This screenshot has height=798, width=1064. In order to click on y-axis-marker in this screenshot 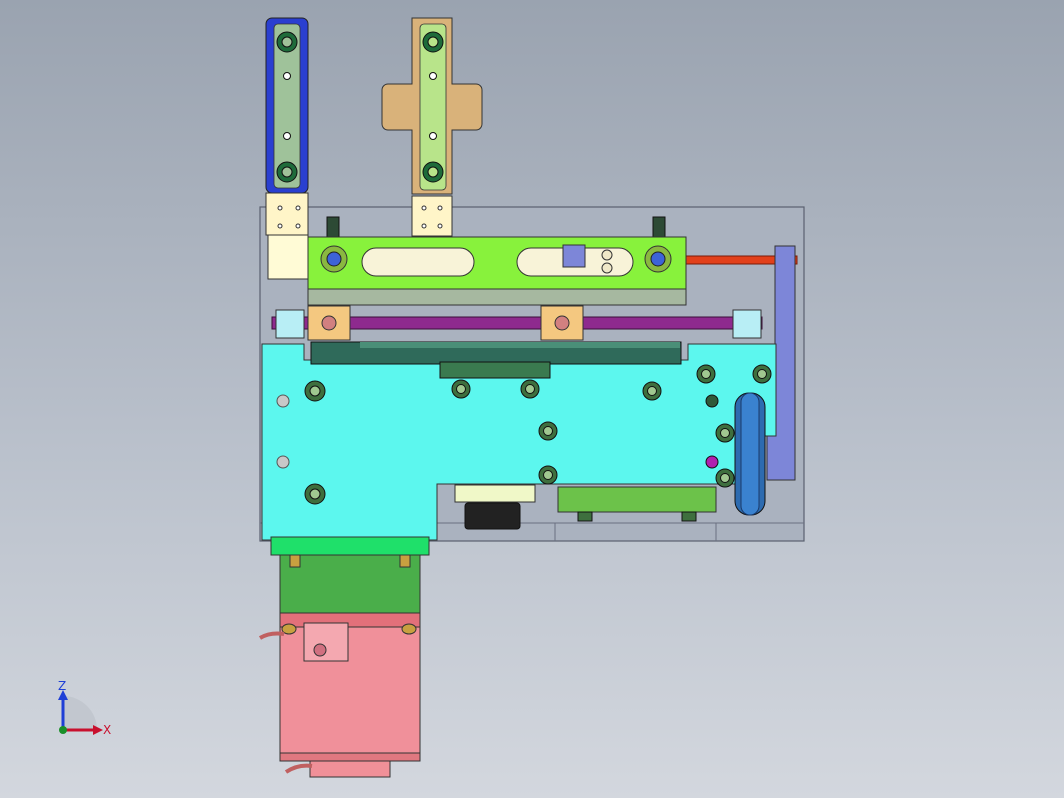, I will do `click(63, 730)`.